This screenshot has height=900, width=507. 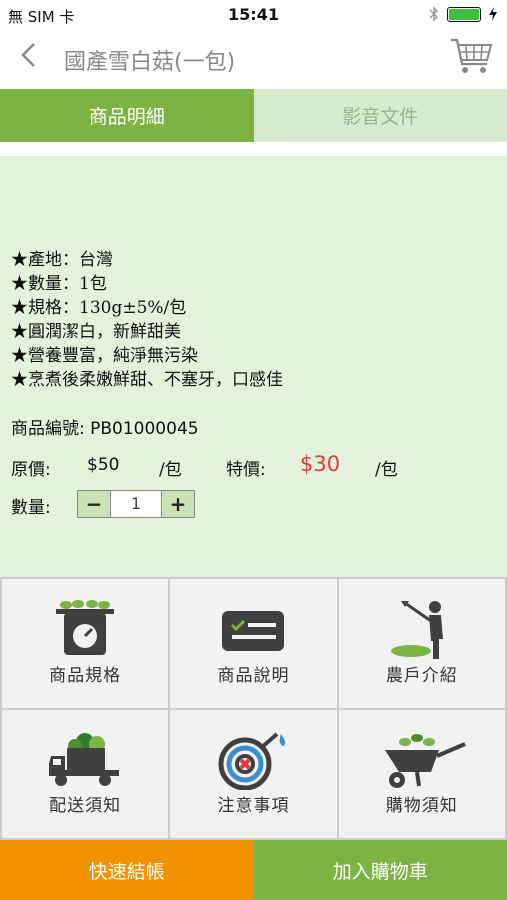 I want to click on quick-checkout-button: 快速結帳, so click(x=127, y=870).